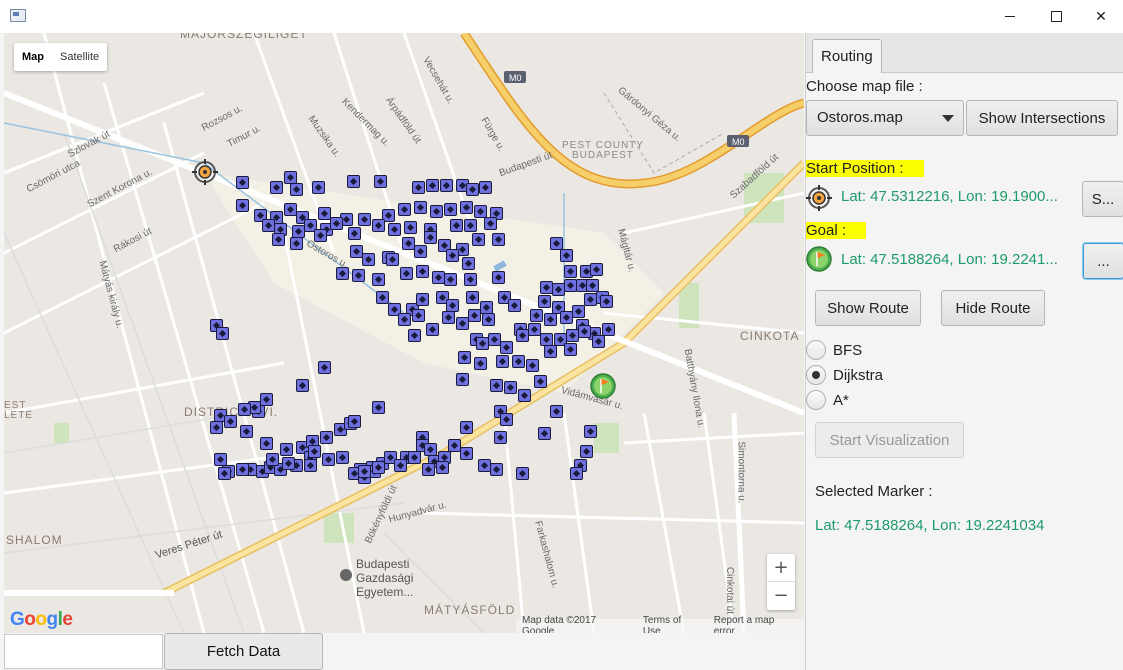 This screenshot has height=670, width=1123. I want to click on google-logo: Google, so click(41, 620).